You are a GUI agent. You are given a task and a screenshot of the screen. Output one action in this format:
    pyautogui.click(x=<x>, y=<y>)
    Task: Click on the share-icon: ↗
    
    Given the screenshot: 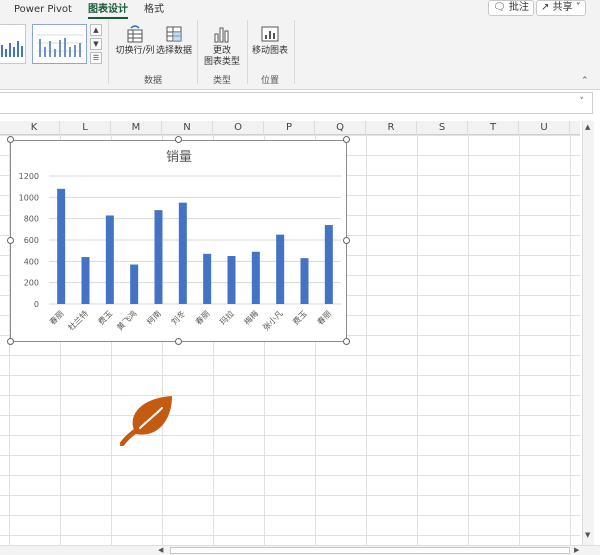 What is the action you would take?
    pyautogui.click(x=545, y=7)
    